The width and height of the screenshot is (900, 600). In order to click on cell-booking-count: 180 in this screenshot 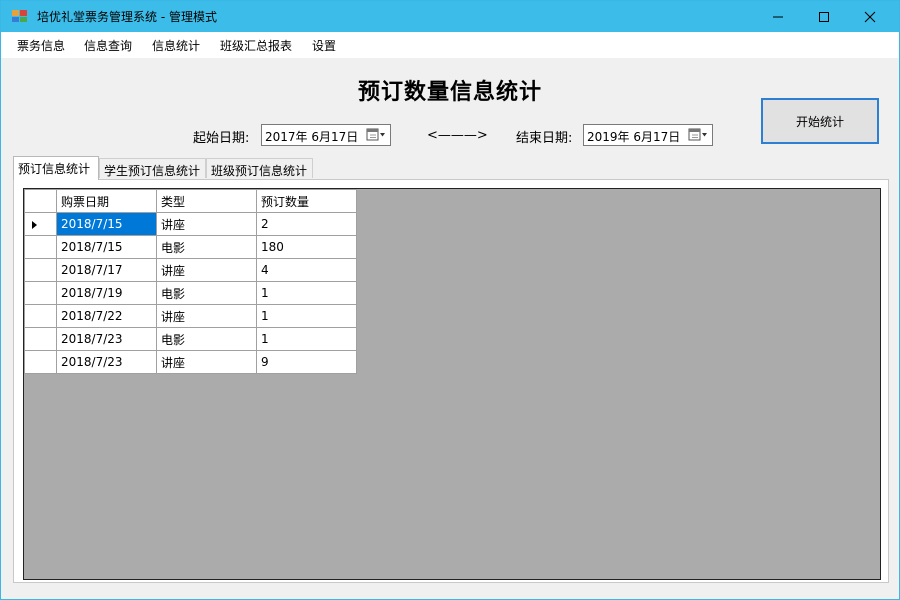, I will do `click(306, 247)`.